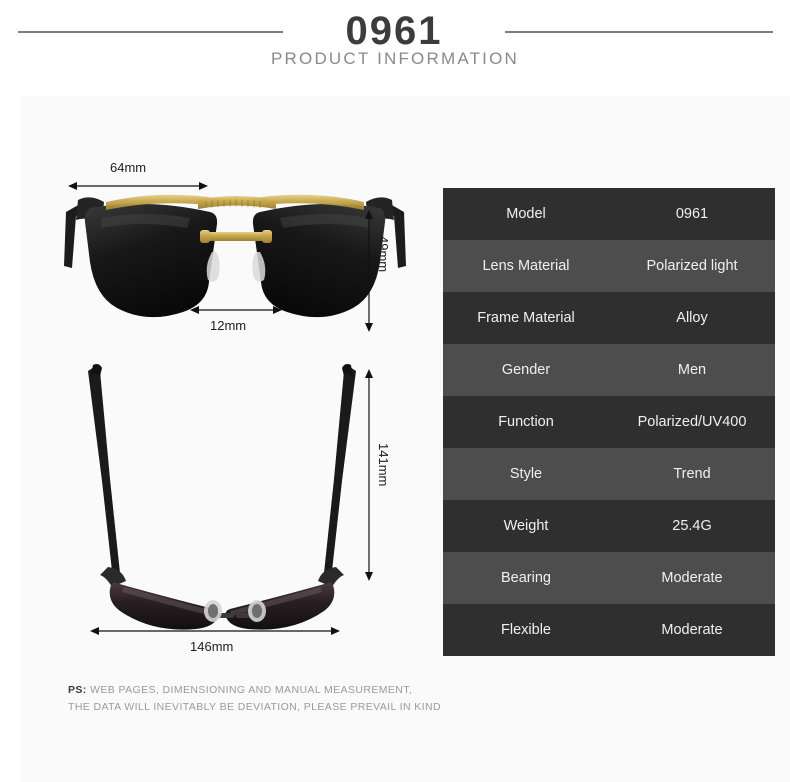 The height and width of the screenshot is (782, 790). Describe the element at coordinates (692, 213) in the screenshot. I see `spec-value: 0961` at that location.